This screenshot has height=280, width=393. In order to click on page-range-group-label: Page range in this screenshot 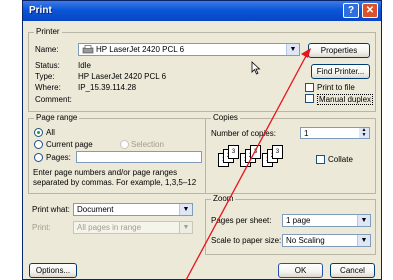, I will do `click(57, 117)`.